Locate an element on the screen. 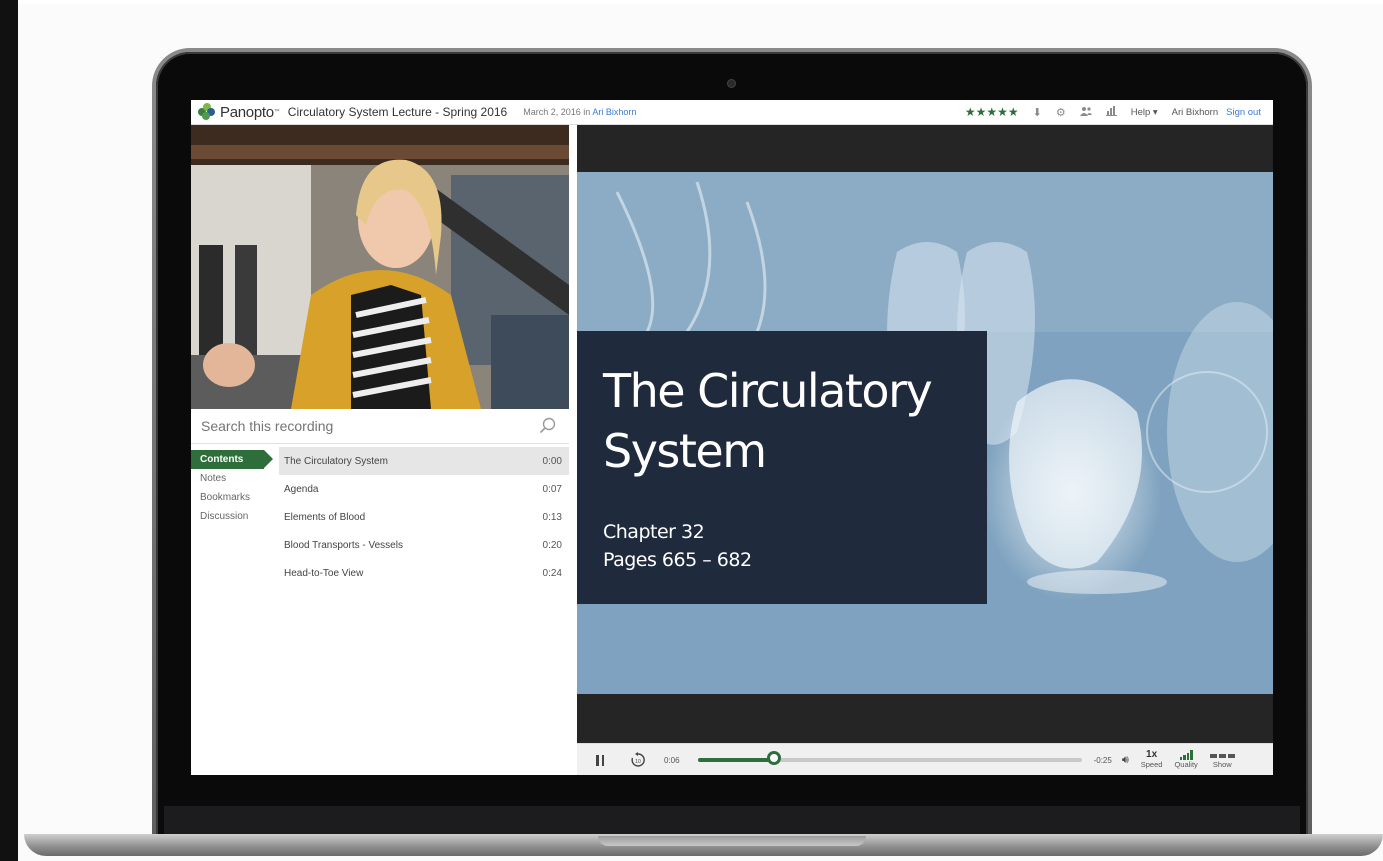  laptop-notch is located at coordinates (732, 841).